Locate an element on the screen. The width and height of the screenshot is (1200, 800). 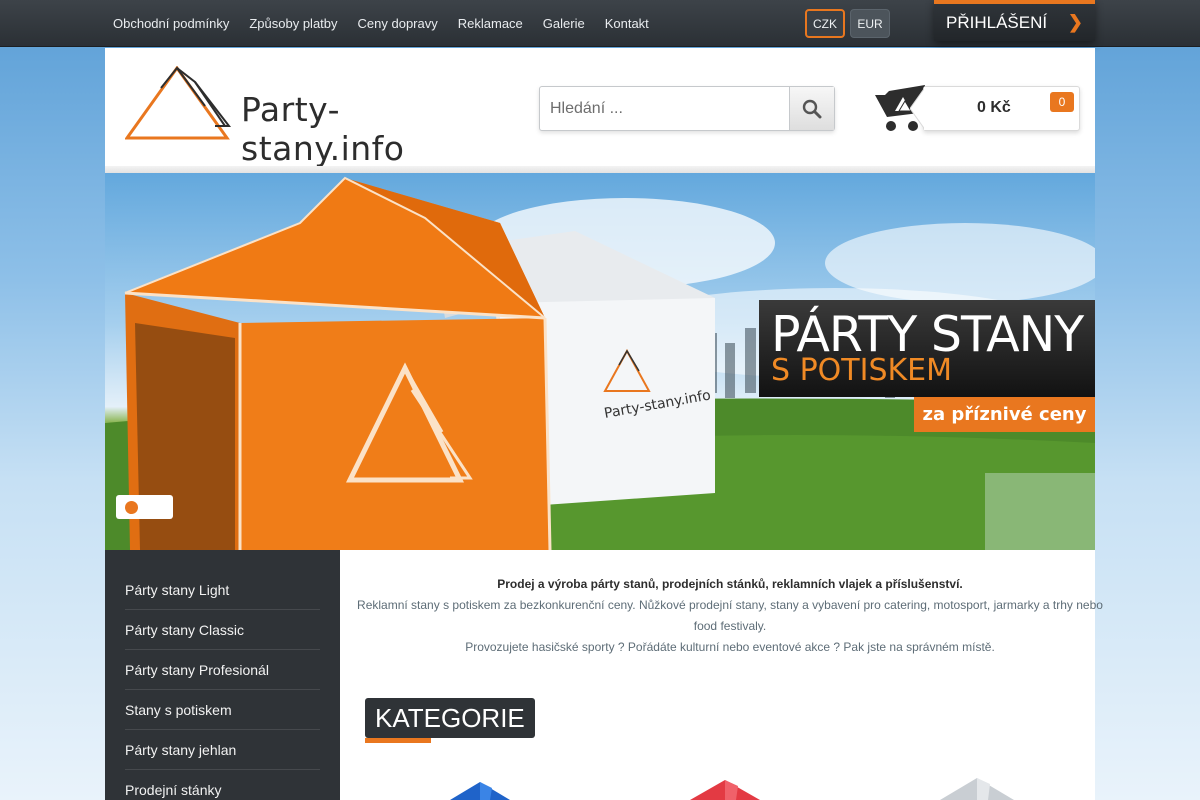
cart-arrow is located at coordinates (918, 108).